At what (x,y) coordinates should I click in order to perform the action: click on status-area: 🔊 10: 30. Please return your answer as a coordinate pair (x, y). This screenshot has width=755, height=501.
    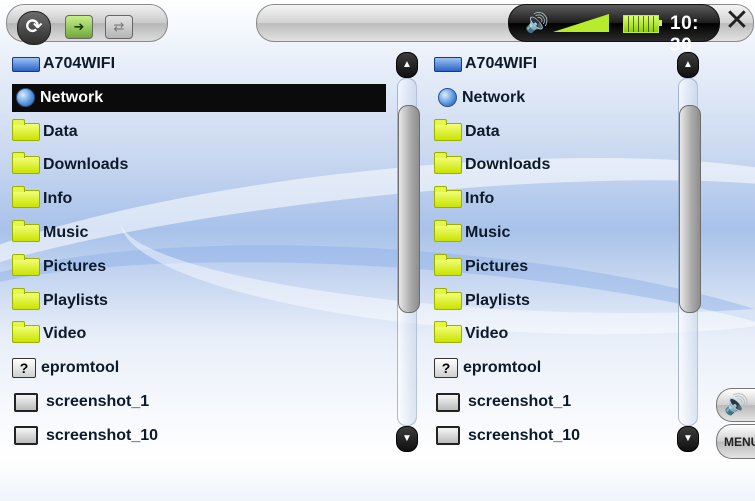
    Looking at the image, I should click on (614, 30).